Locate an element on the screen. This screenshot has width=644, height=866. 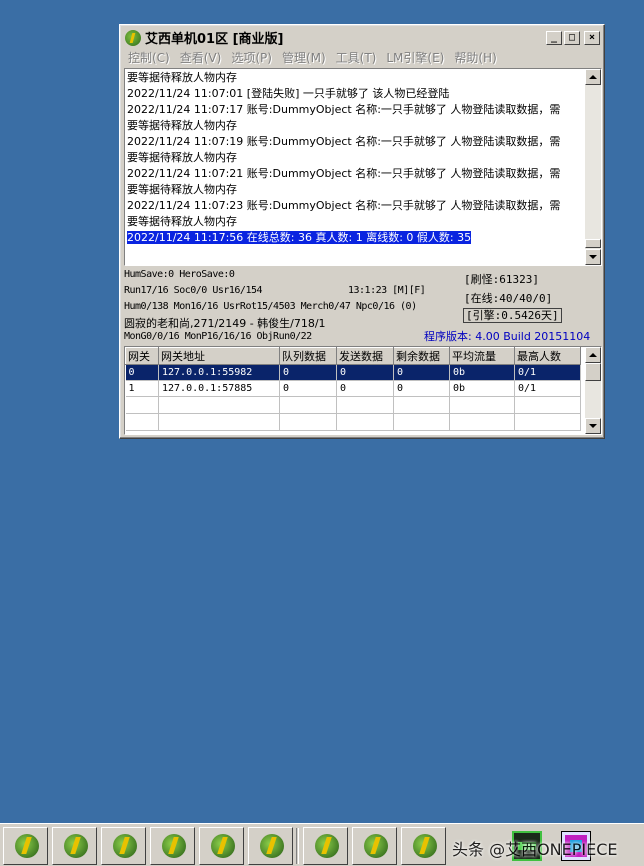
table-row: 0 127.0.0.1:55982 0 0 0 0b 0/1 is located at coordinates (353, 372).